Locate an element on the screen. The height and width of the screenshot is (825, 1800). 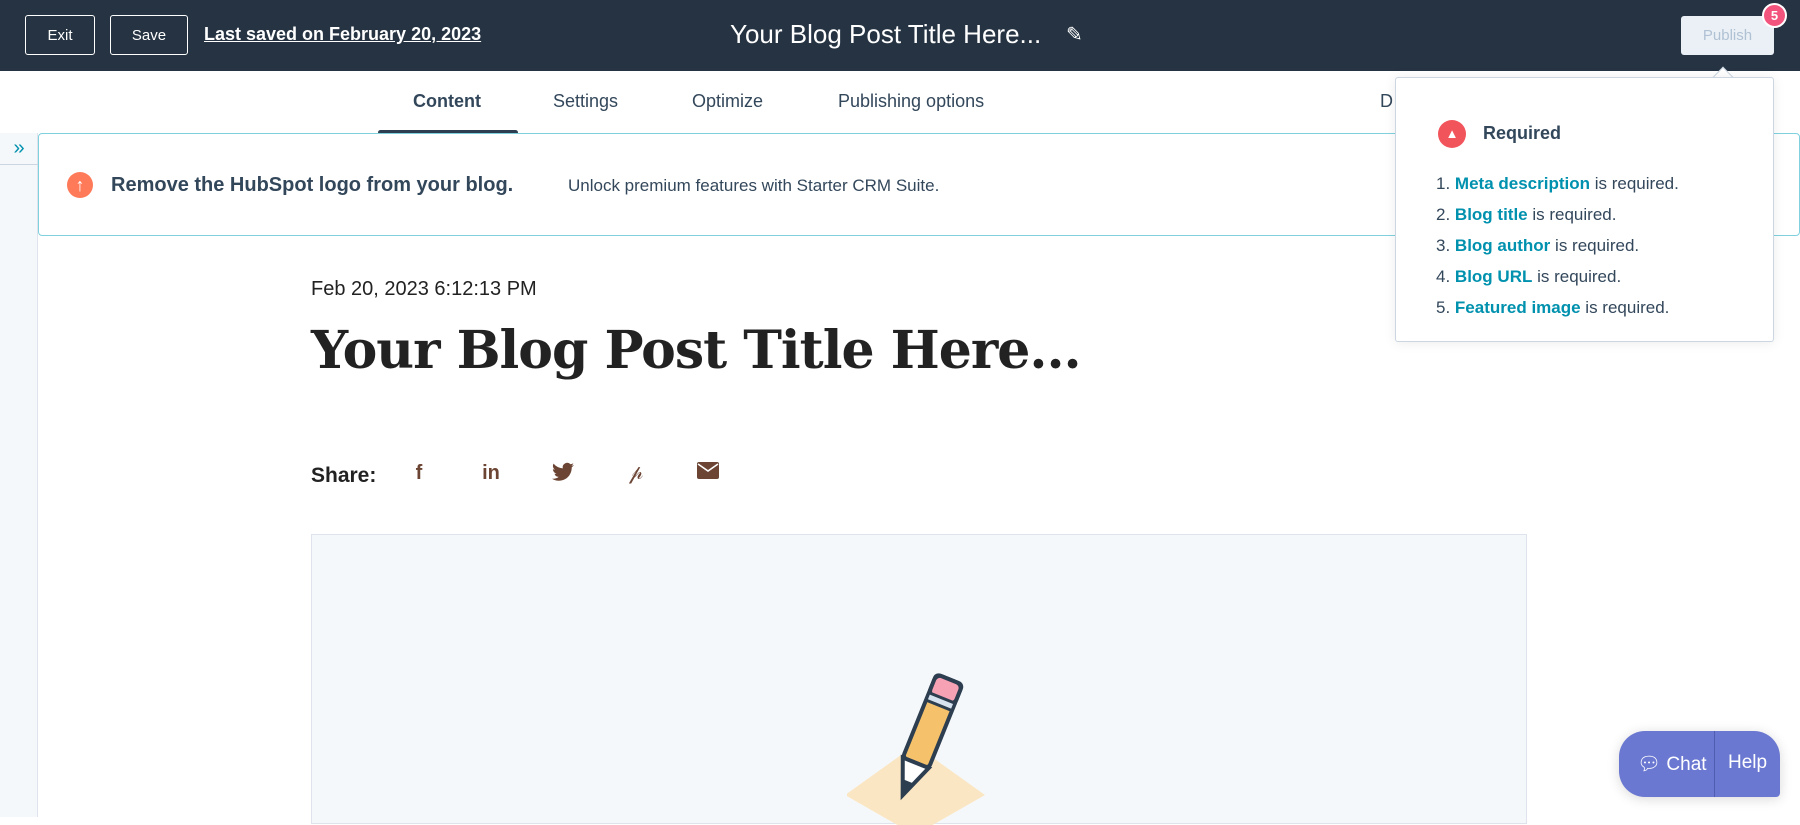
blog-title-link: Blog title is located at coordinates (1491, 214).